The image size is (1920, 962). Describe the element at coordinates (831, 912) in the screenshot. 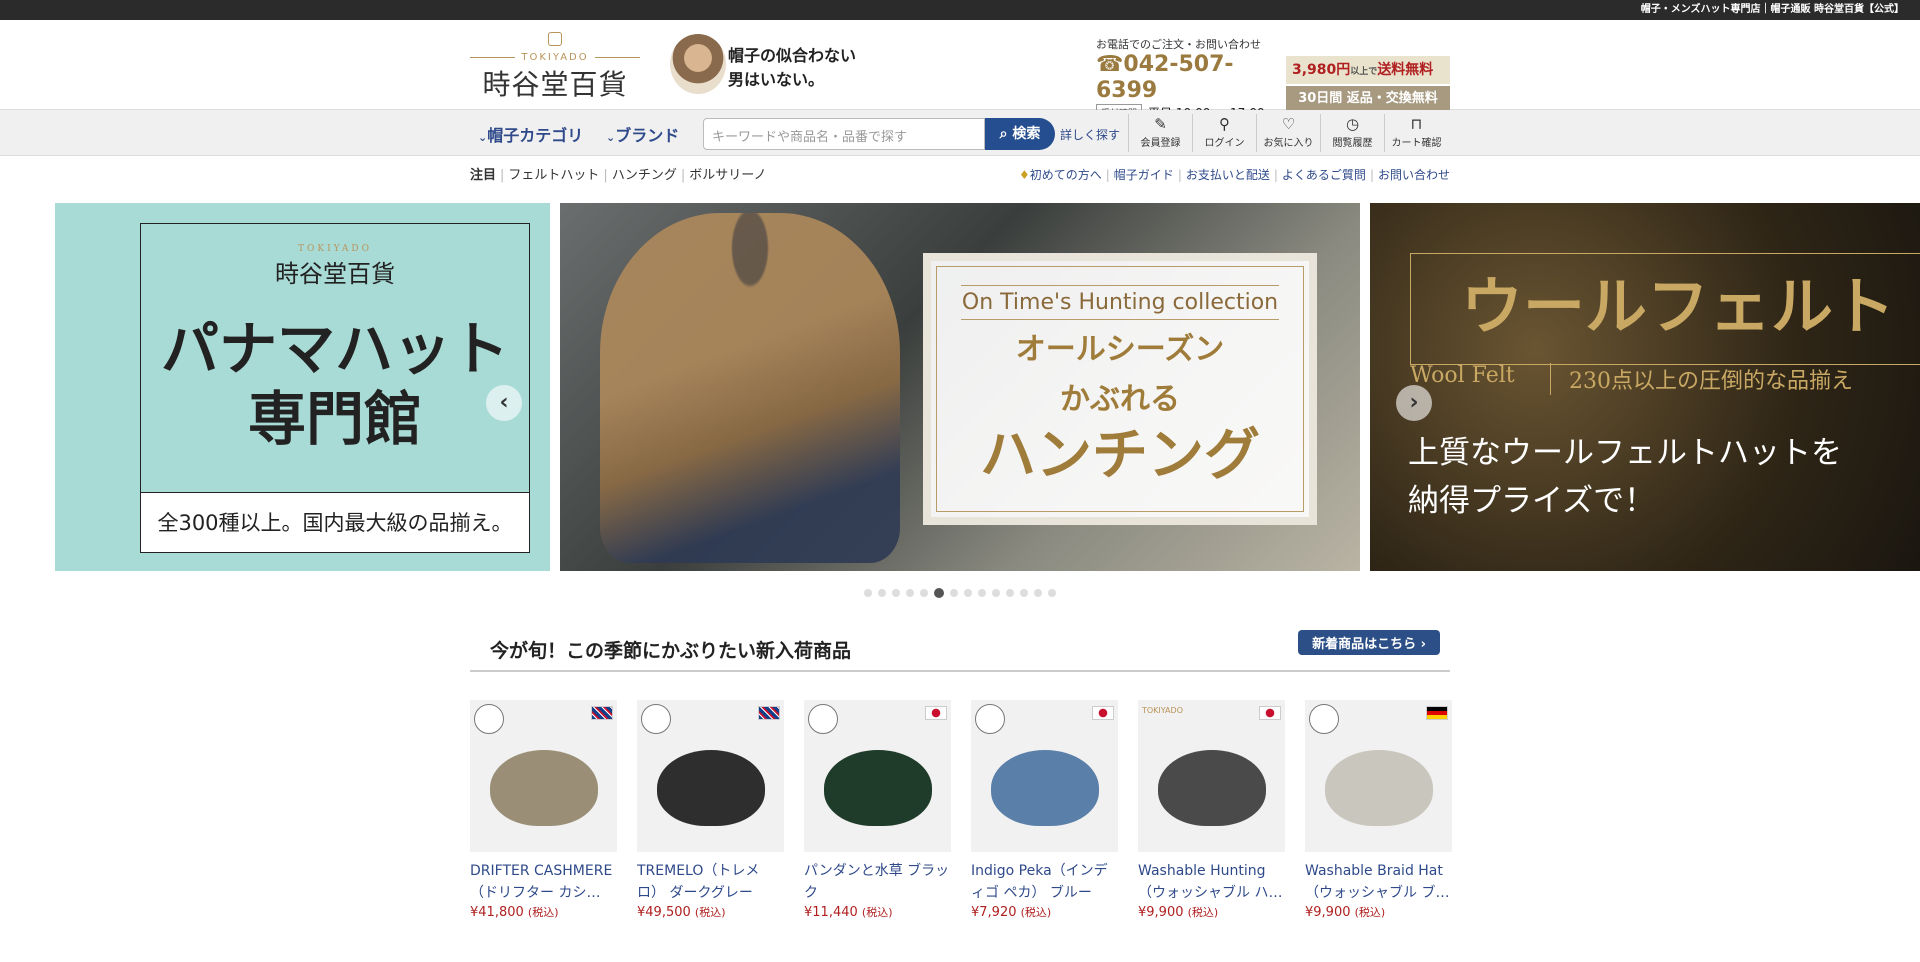

I see `price-value: ¥11,440` at that location.